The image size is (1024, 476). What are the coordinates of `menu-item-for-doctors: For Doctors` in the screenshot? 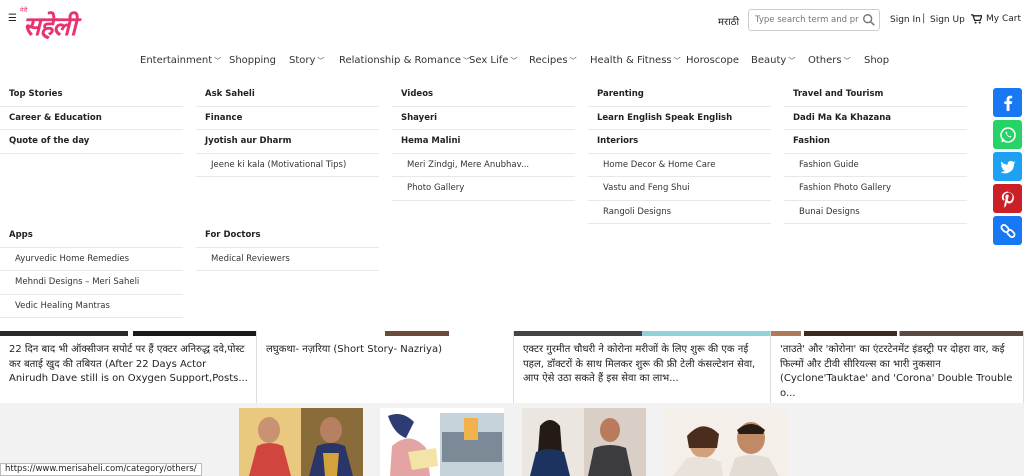 It's located at (287, 236).